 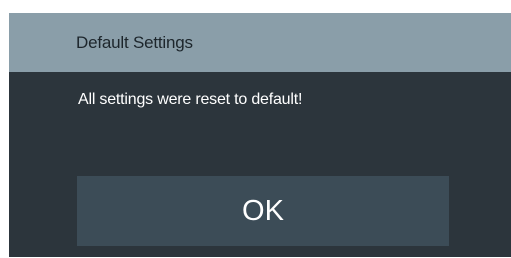 I want to click on ok-button-label: OK, so click(x=263, y=210).